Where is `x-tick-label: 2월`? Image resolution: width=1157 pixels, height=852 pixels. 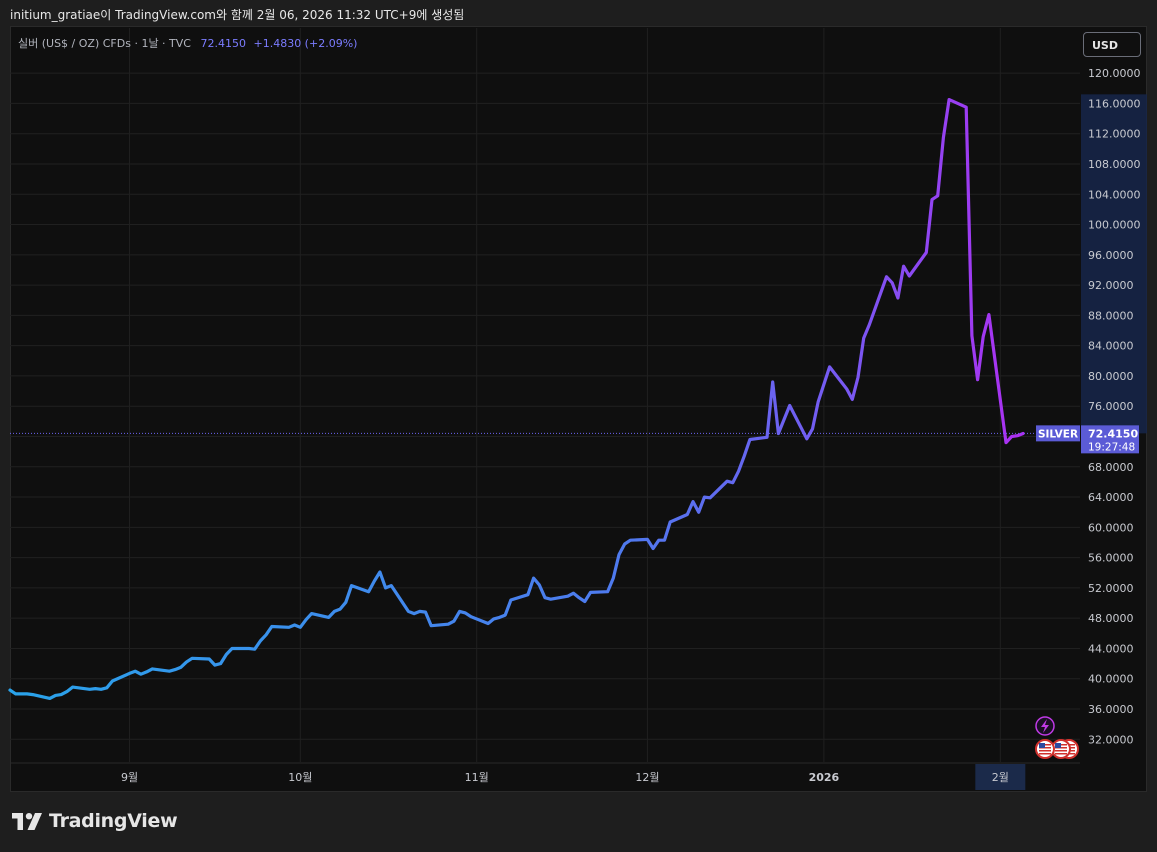
x-tick-label: 2월 is located at coordinates (1000, 777).